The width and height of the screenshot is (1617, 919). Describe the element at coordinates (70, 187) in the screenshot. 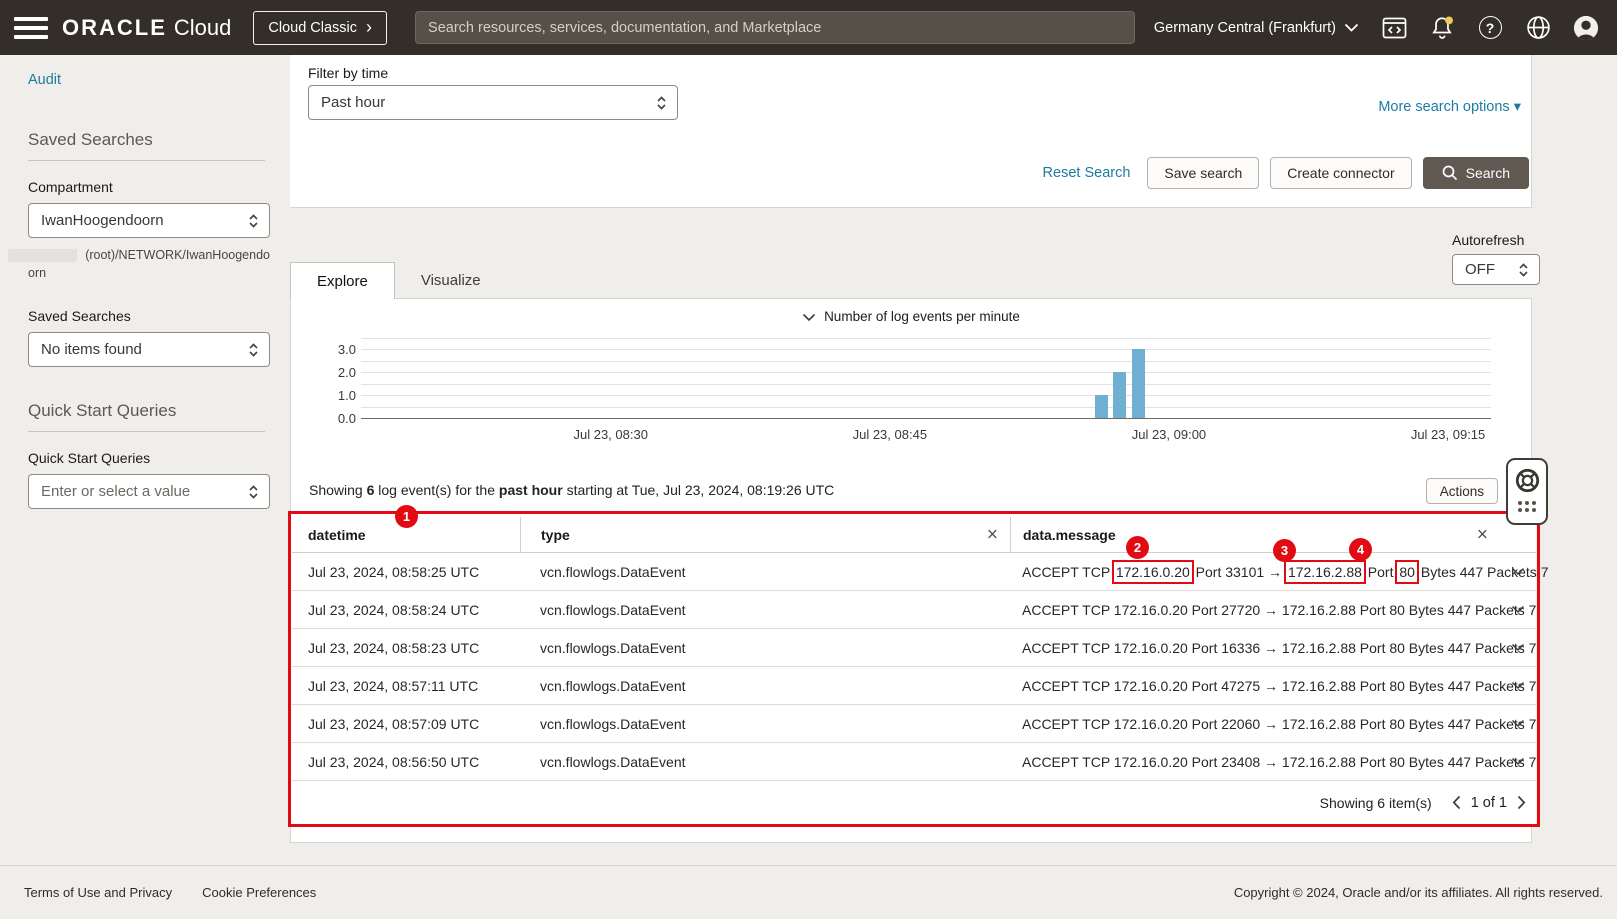

I see `compartment-label: Compartment` at that location.